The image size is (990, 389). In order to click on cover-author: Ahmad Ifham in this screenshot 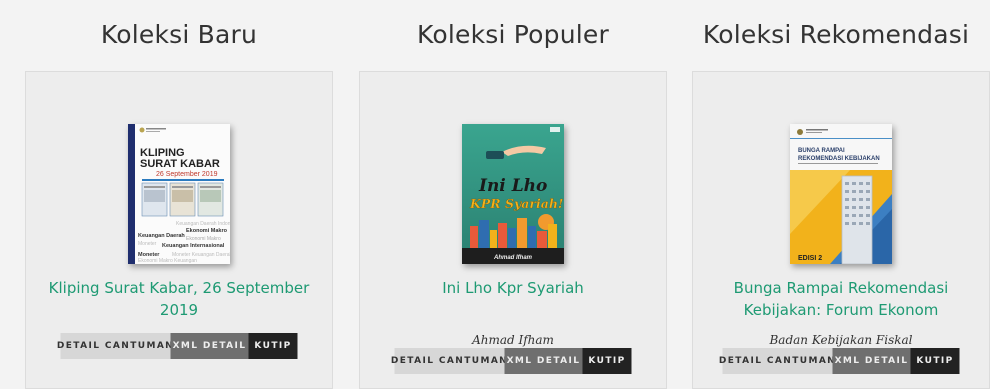, I will do `click(513, 258)`.